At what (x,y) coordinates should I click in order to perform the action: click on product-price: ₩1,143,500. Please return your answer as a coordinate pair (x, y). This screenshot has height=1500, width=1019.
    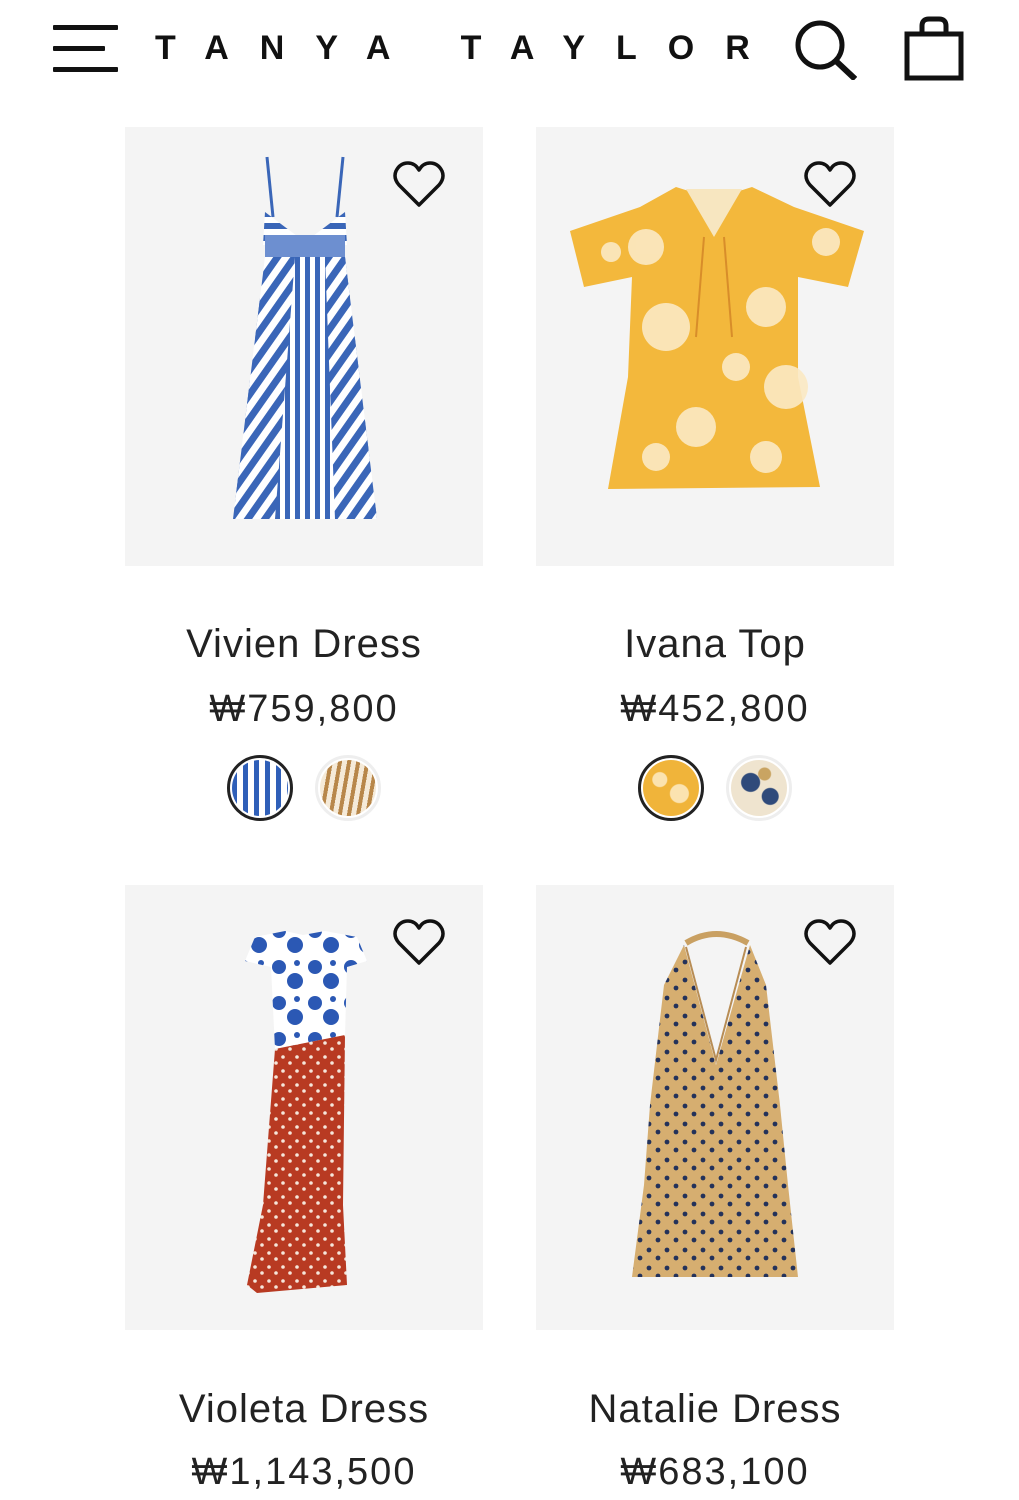
    Looking at the image, I should click on (304, 1472).